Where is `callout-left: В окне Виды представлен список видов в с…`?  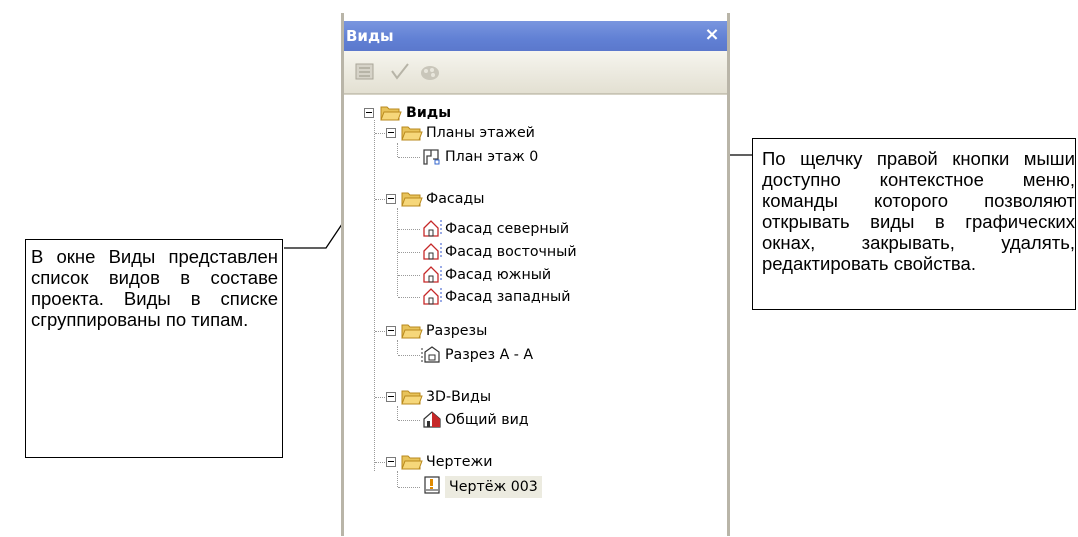 callout-left: В окне Виды представлен список видов в с… is located at coordinates (154, 348).